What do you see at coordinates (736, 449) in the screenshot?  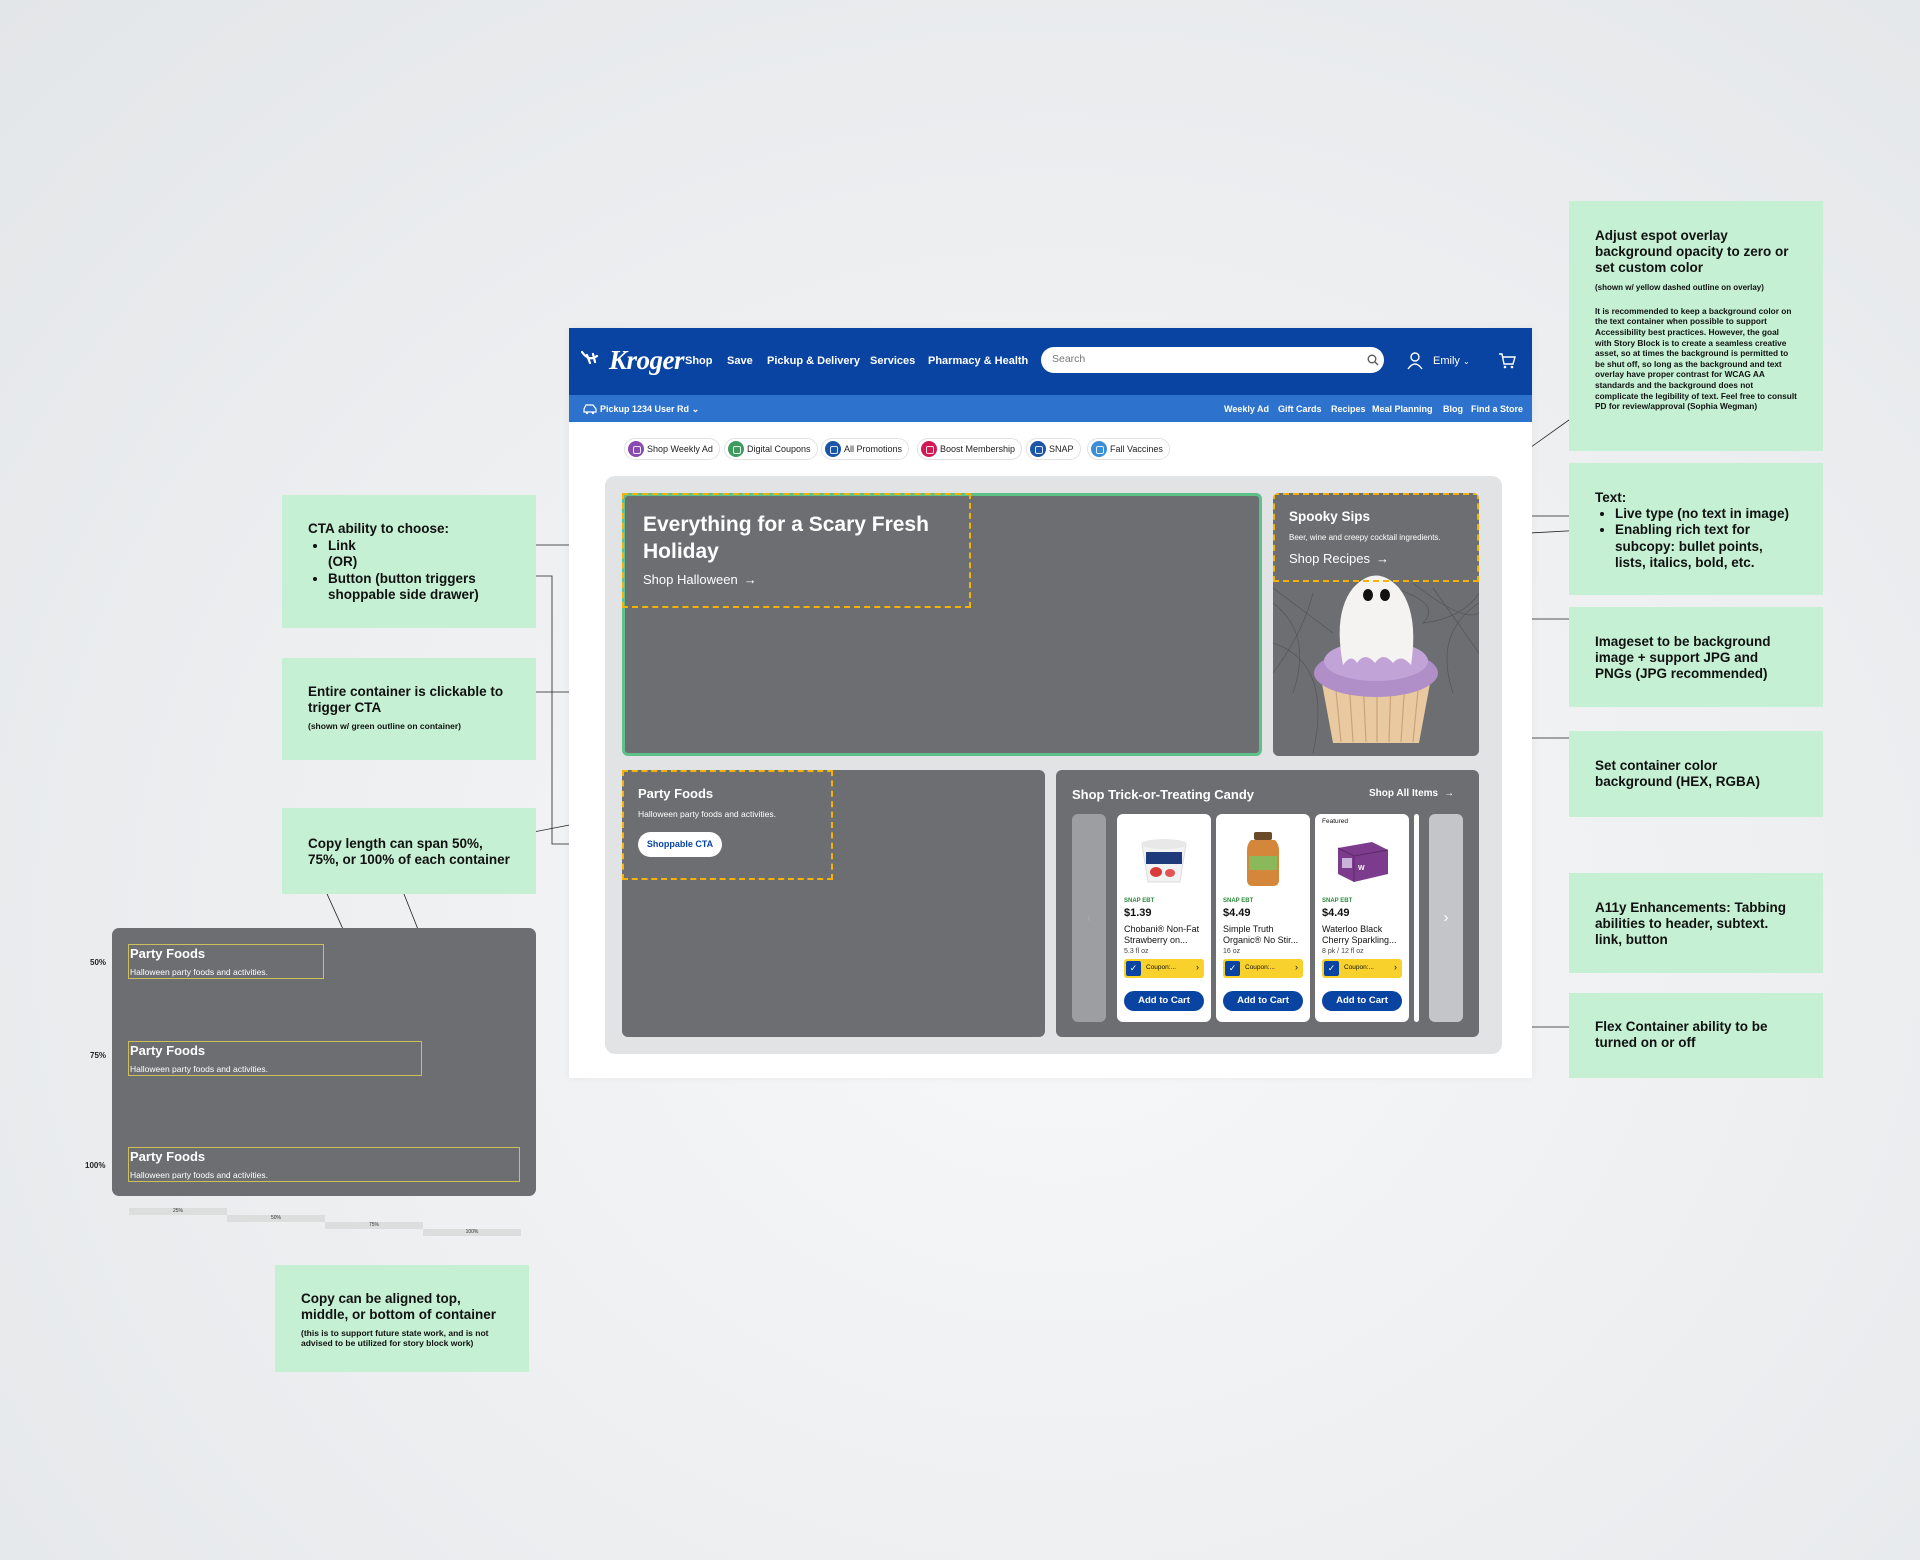 I see `coupon-icon` at bounding box center [736, 449].